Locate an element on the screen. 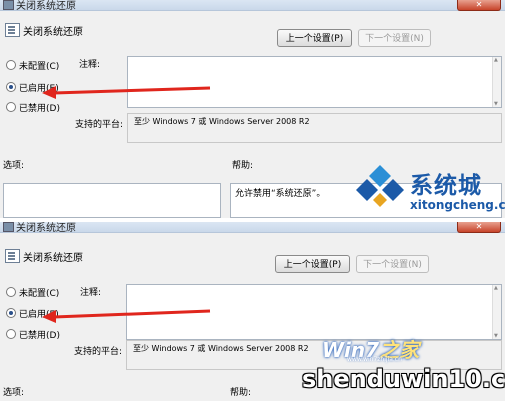 Image resolution: width=505 pixels, height=401 pixels. win7zhijia-url: www.win7zhijia.cn is located at coordinates (374, 359).